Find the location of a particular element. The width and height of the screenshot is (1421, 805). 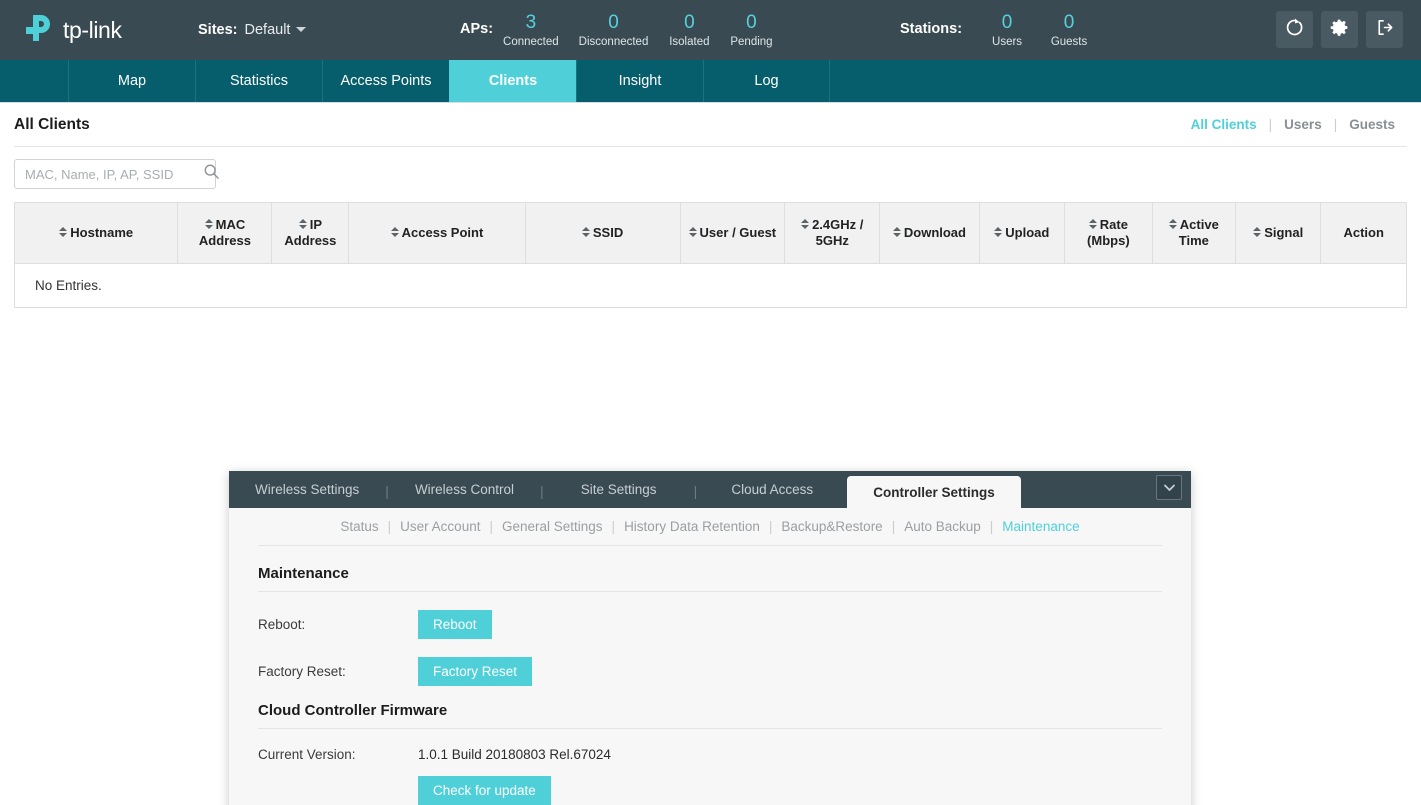

refresh-button is located at coordinates (1294, 29).